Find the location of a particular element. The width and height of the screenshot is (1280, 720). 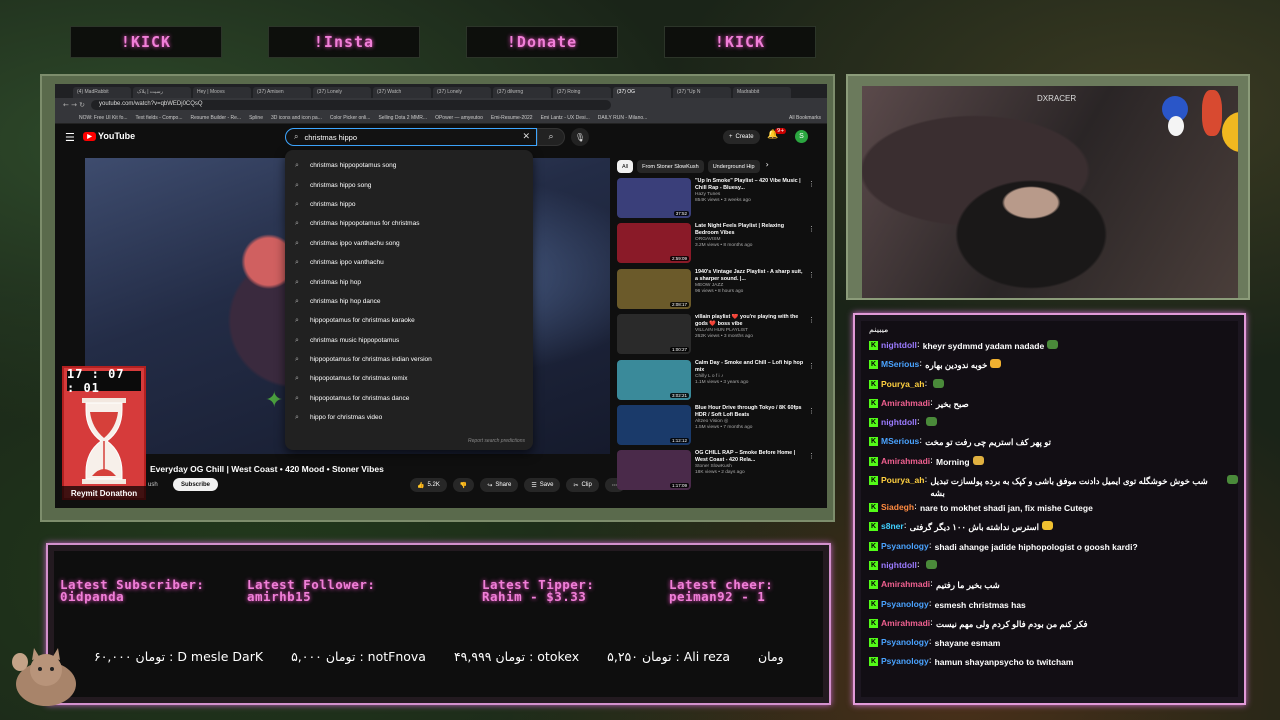

video-thumbnail: 2:59:09 is located at coordinates (654, 243).